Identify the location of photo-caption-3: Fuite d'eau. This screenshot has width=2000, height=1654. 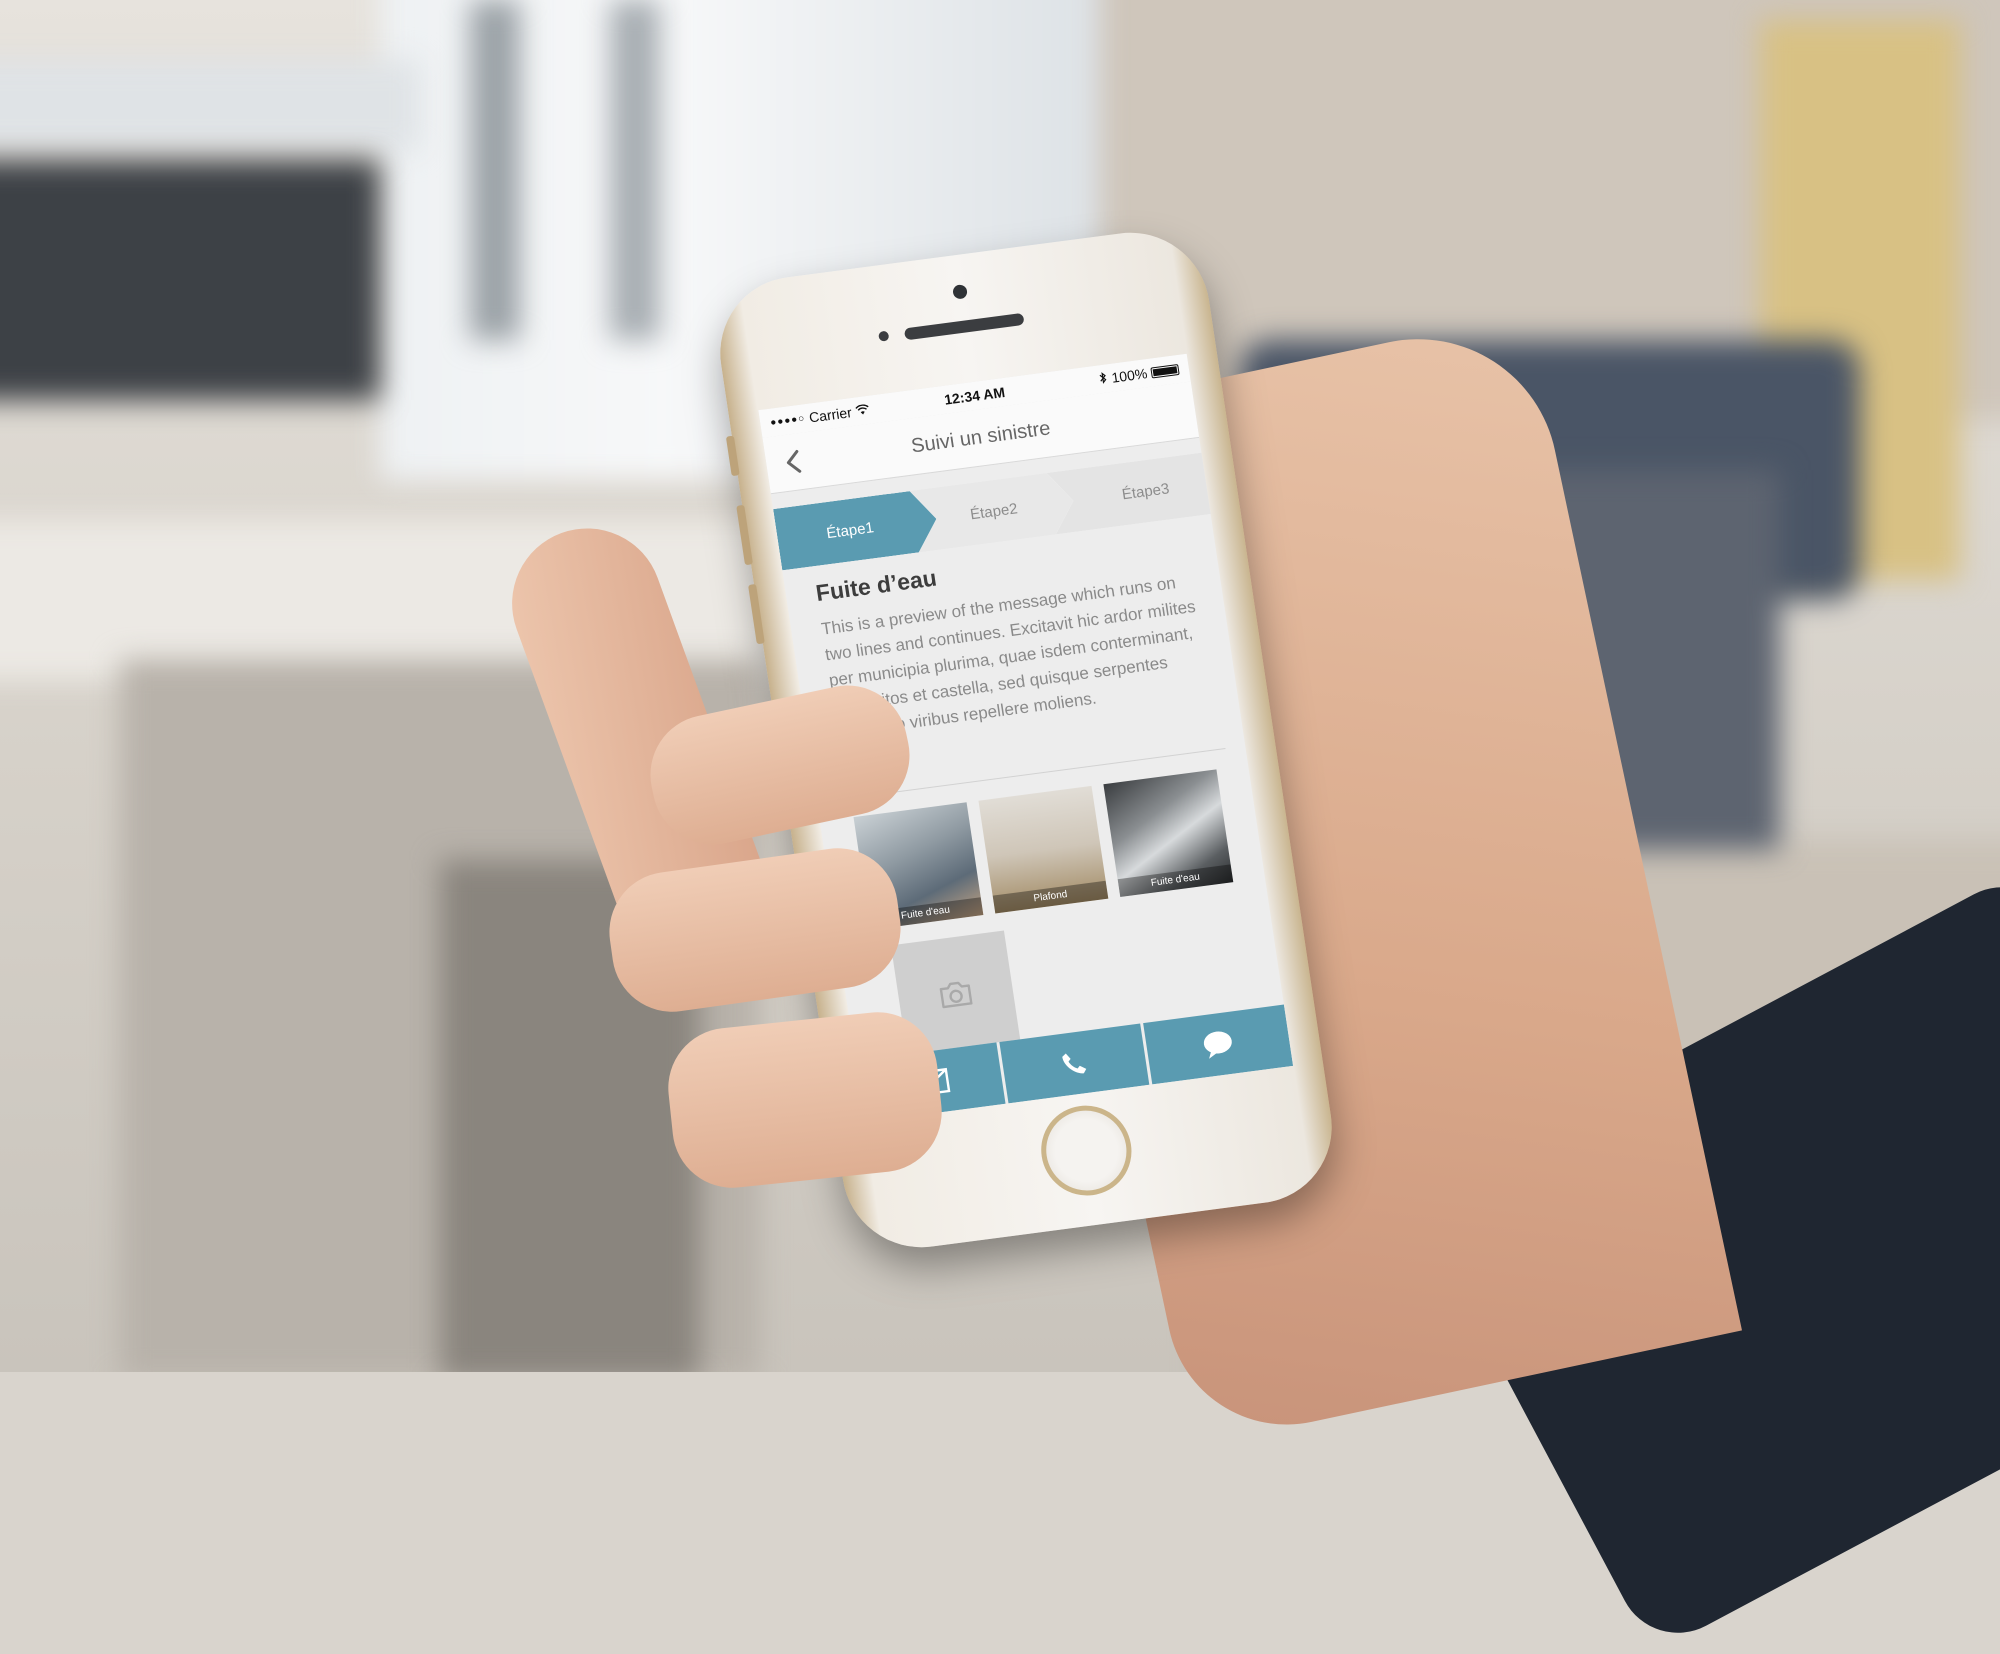
(1175, 881).